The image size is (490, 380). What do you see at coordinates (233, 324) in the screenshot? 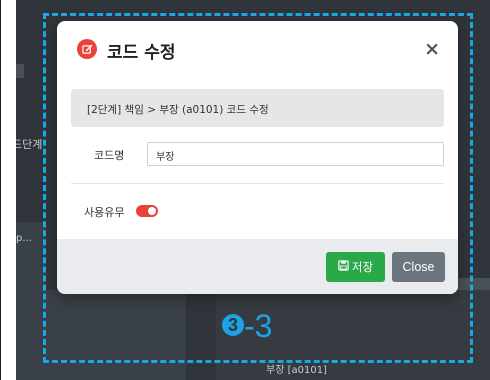
I see `circled-number: 3` at bounding box center [233, 324].